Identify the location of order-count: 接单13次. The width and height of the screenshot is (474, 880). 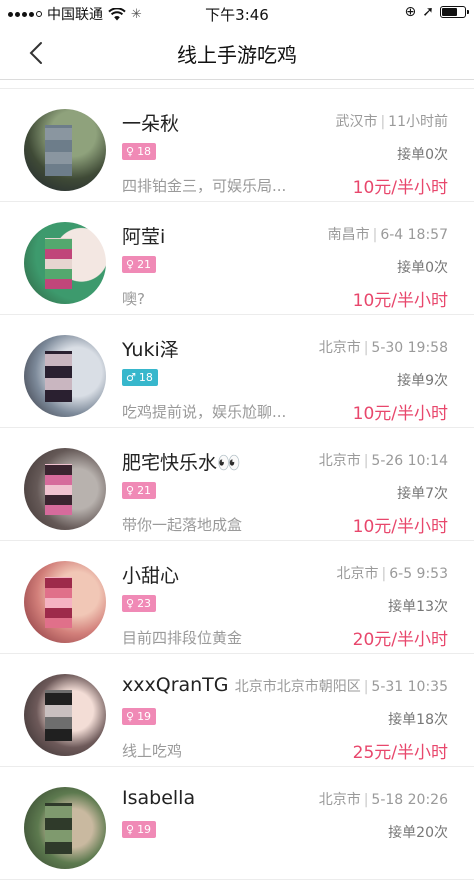
(418, 607).